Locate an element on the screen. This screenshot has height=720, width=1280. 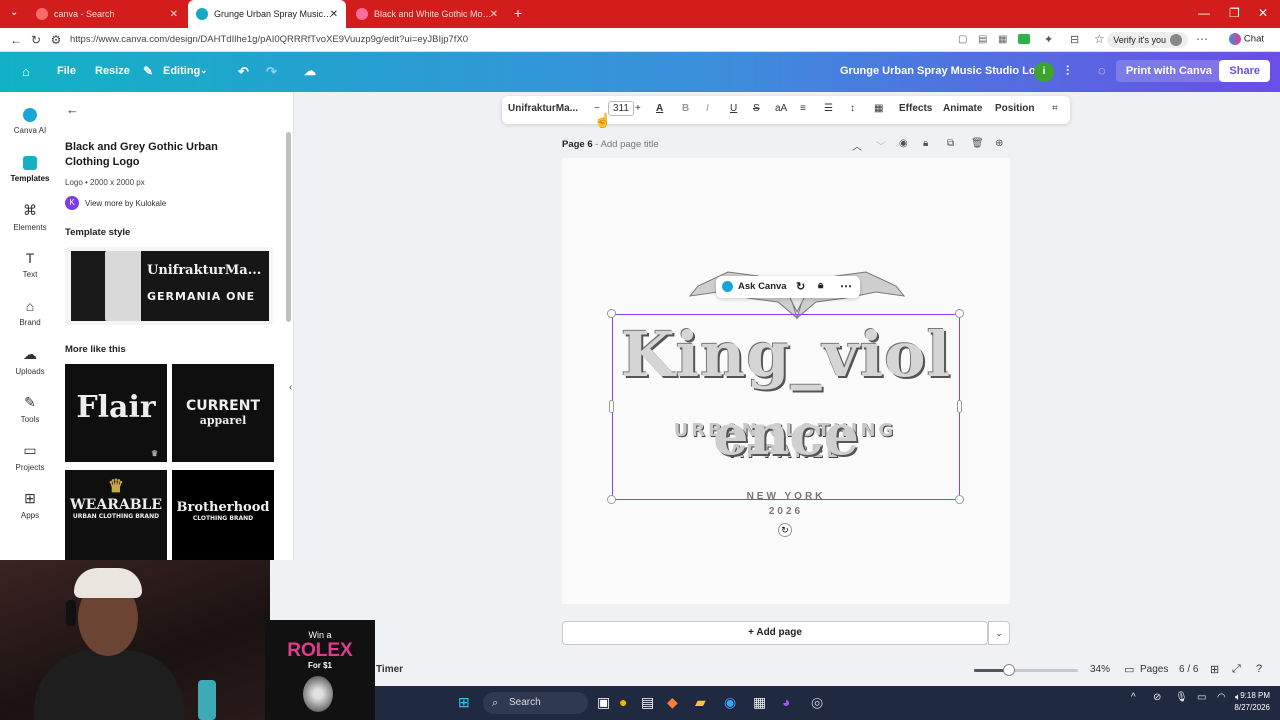
store-icon: ▦ is located at coordinates (759, 702).